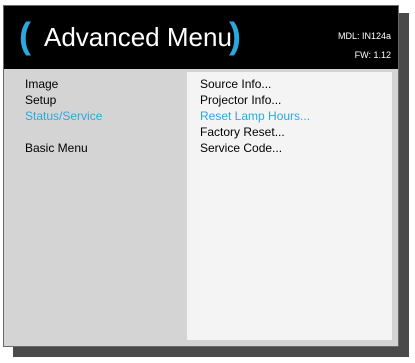 Image resolution: width=415 pixels, height=363 pixels. I want to click on menu-item-basic-menu: Basic Menu, so click(63, 148).